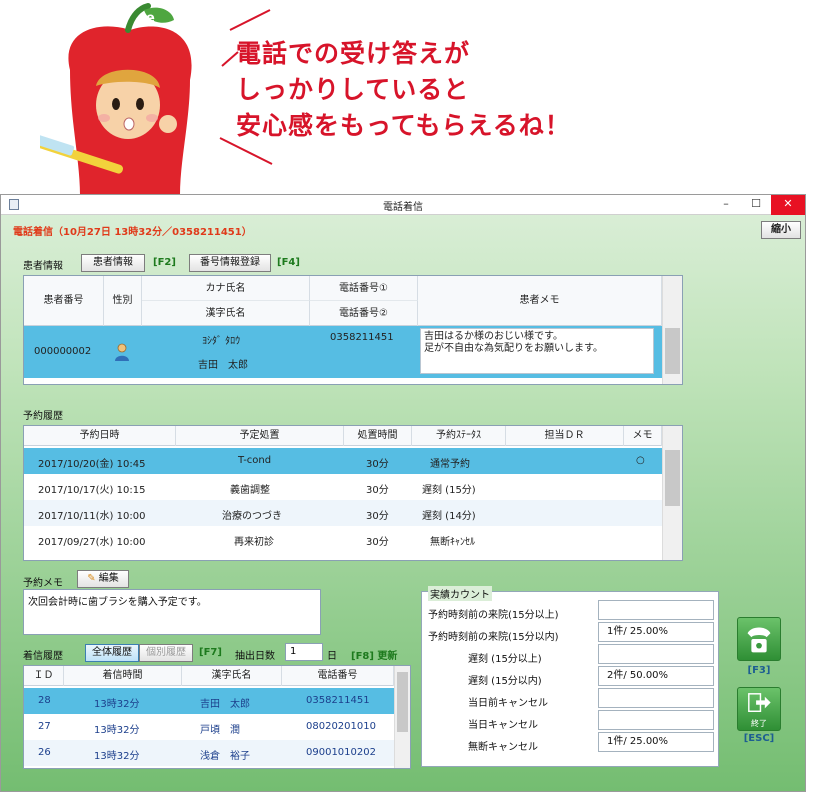 The image size is (820, 799). Describe the element at coordinates (164, 262) in the screenshot. I see `patient-info-key: [F2]` at that location.